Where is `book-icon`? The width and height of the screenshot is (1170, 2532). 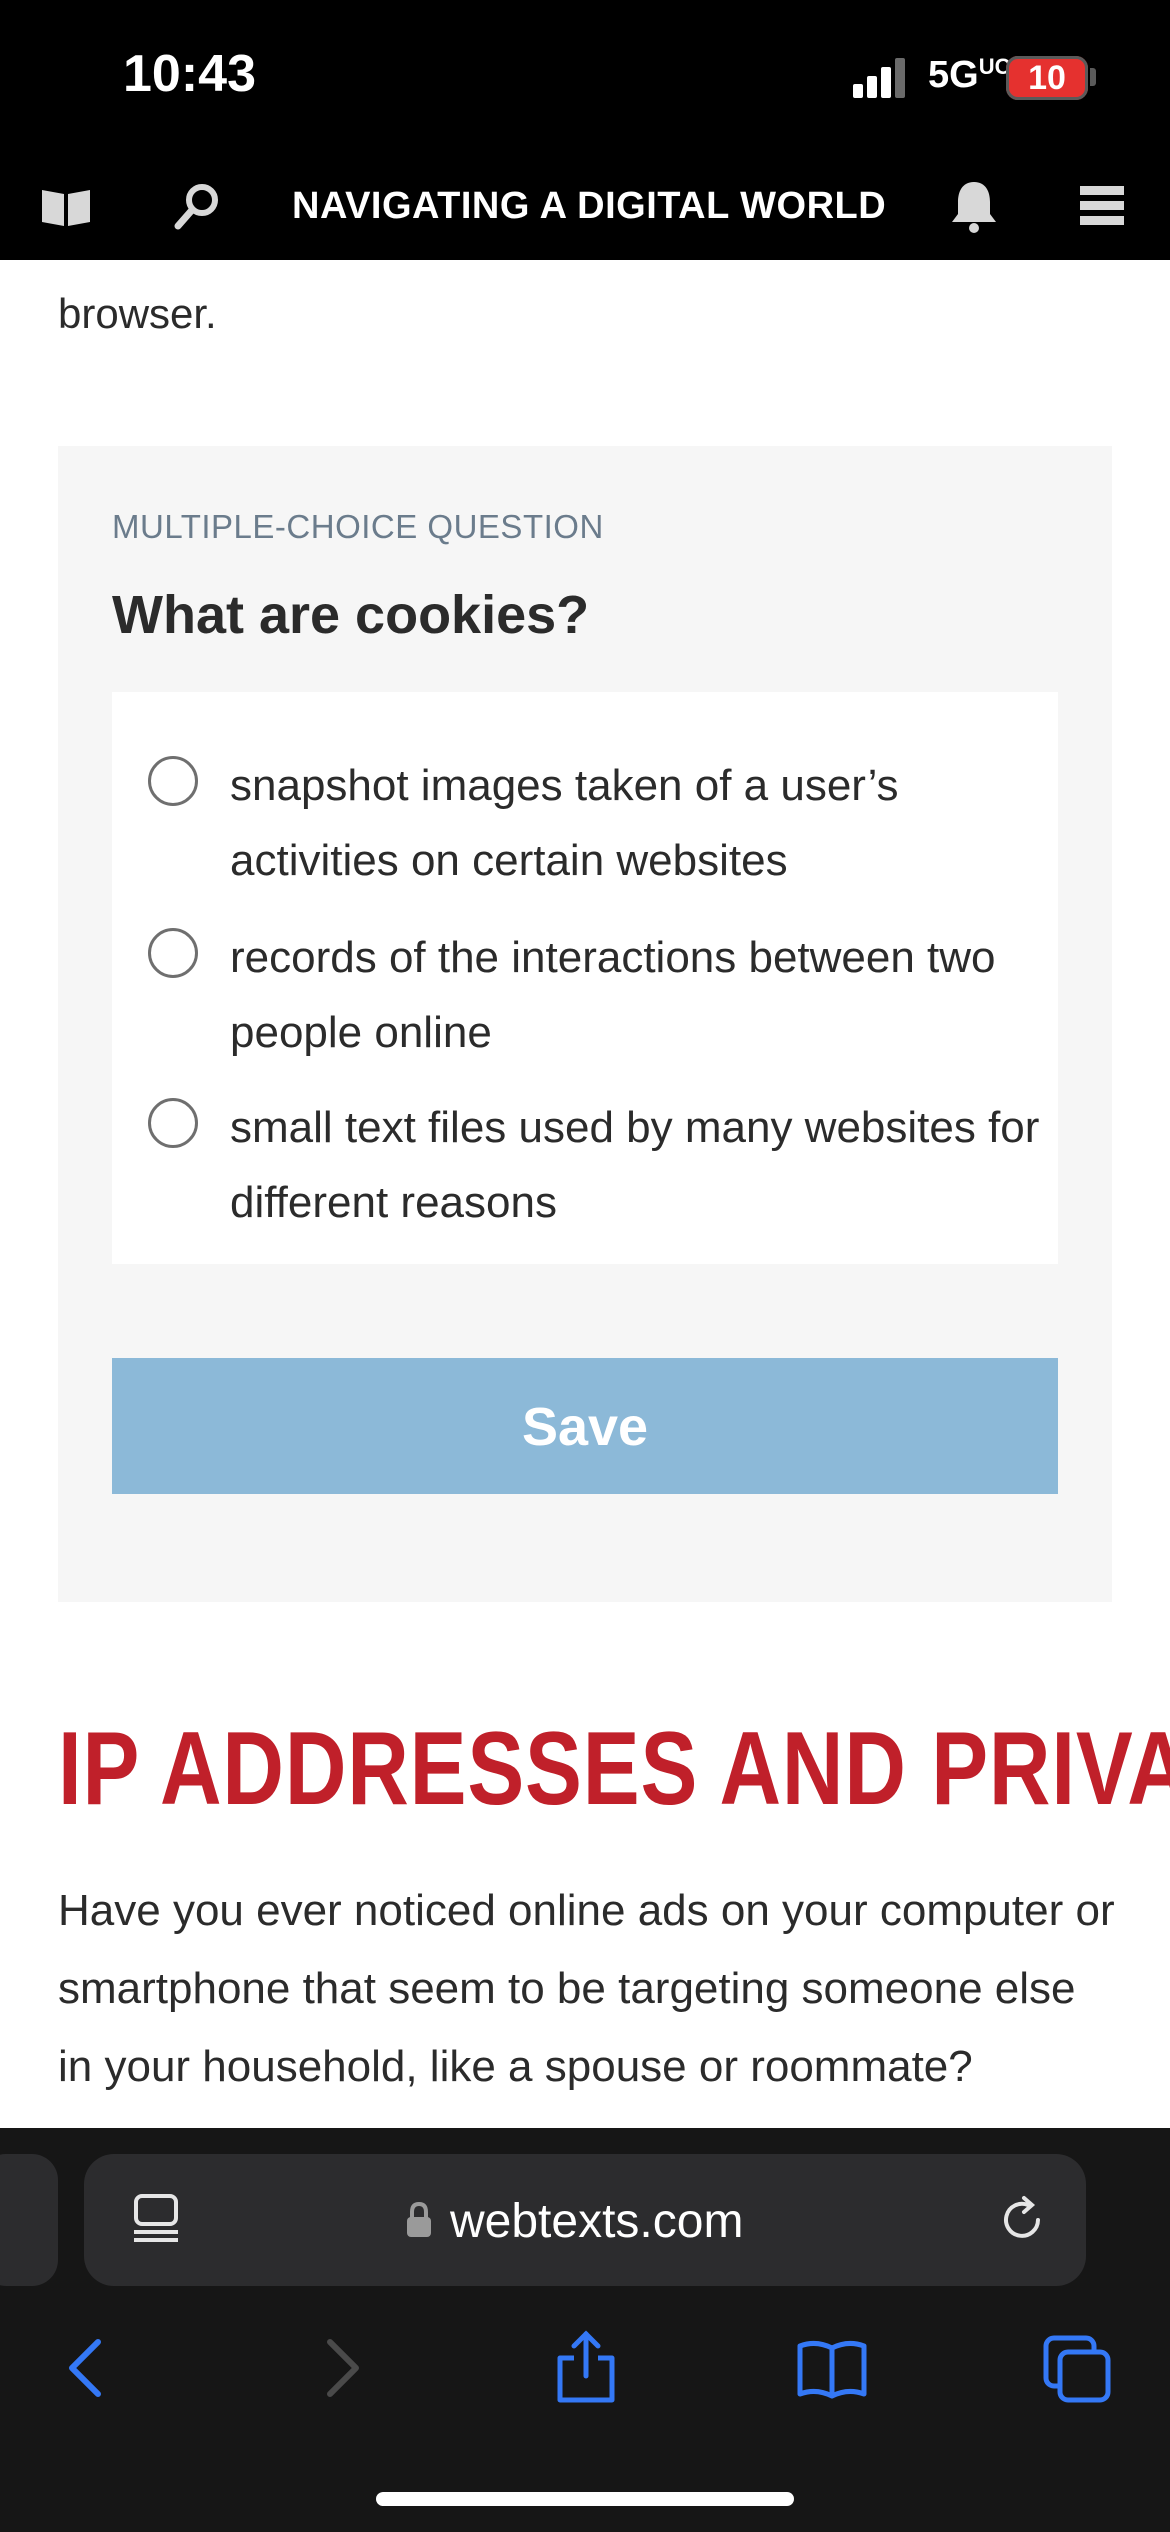 book-icon is located at coordinates (66, 206).